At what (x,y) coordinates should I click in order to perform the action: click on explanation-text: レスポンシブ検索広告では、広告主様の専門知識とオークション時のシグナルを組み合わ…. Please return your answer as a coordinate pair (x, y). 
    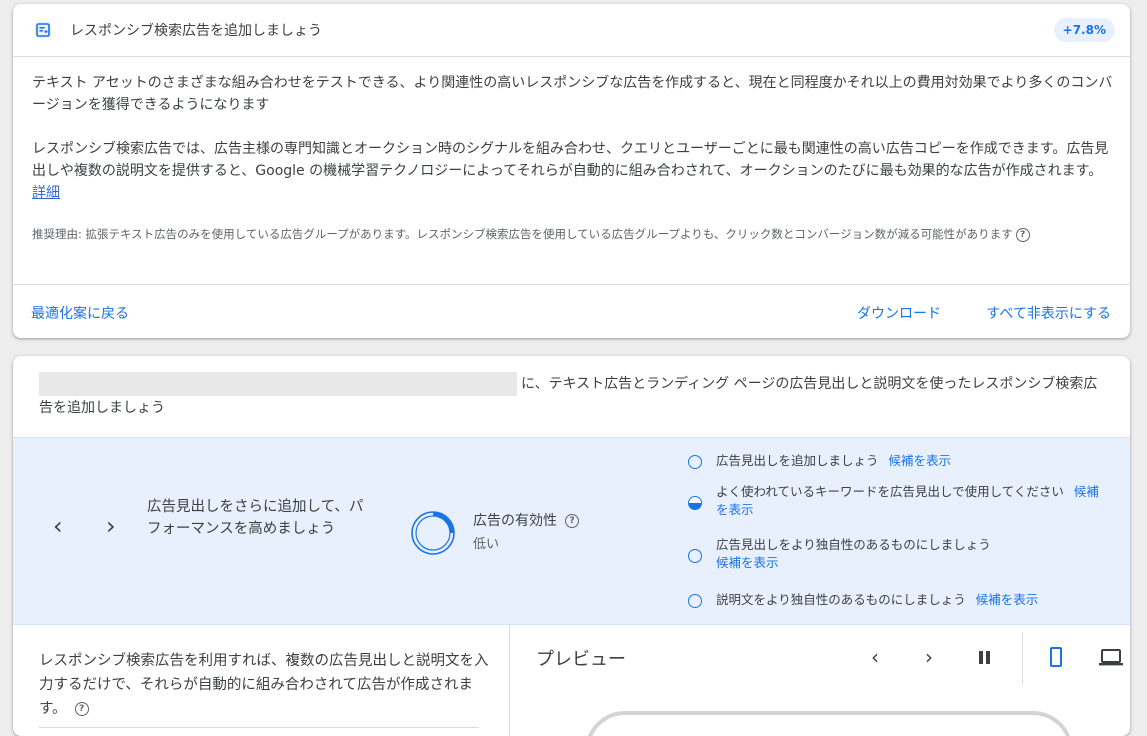
    Looking at the image, I should click on (570, 160).